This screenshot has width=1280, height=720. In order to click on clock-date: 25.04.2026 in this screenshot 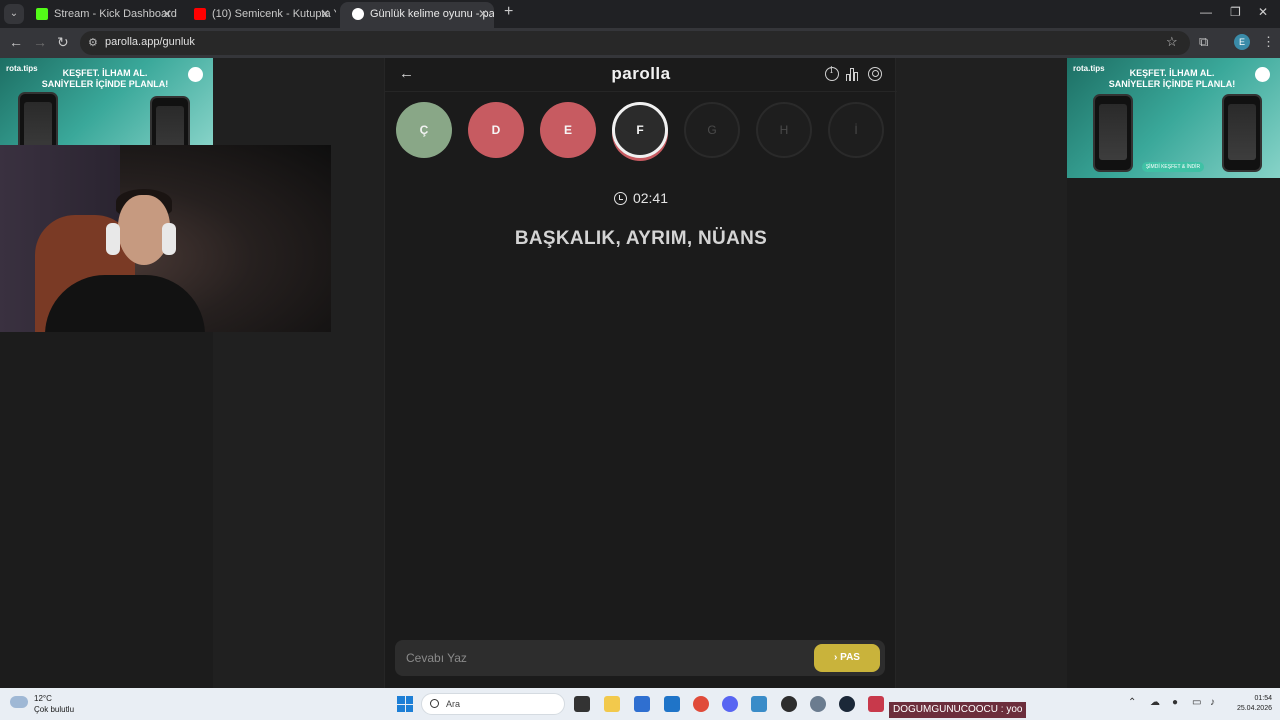, I will do `click(1254, 708)`.